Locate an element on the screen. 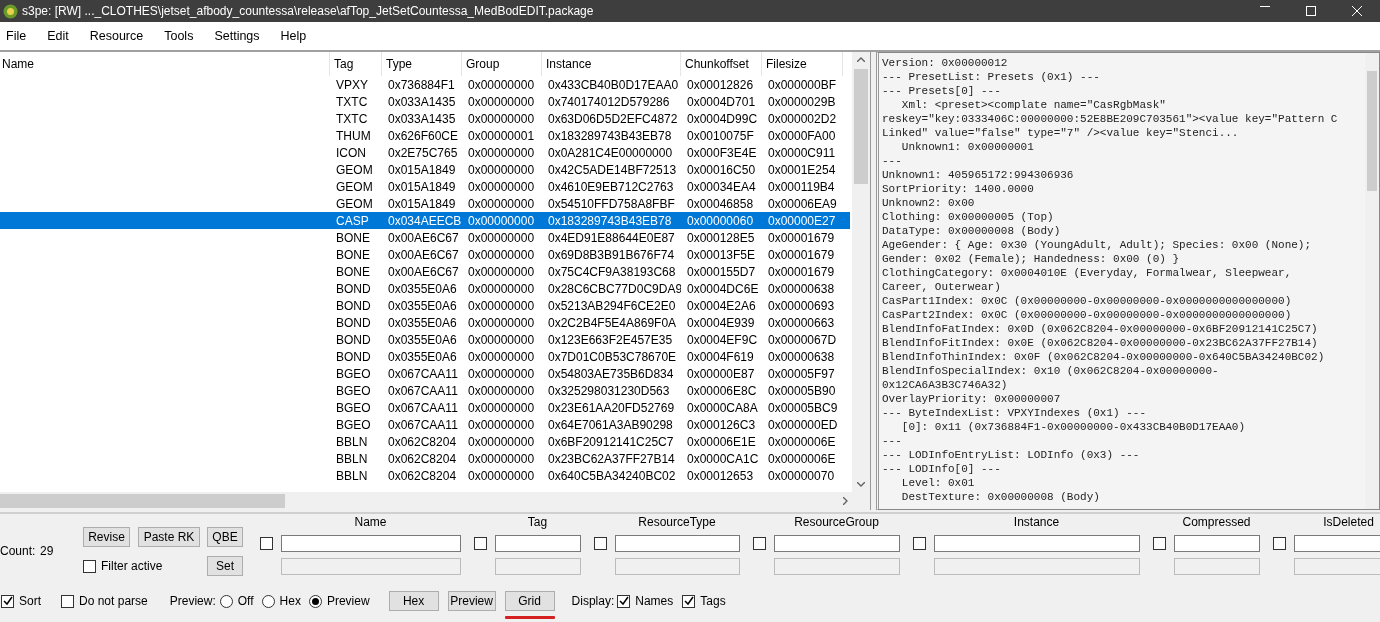 This screenshot has width=1380, height=622. table-cell-text: 0x062C8204 is located at coordinates (422, 458).